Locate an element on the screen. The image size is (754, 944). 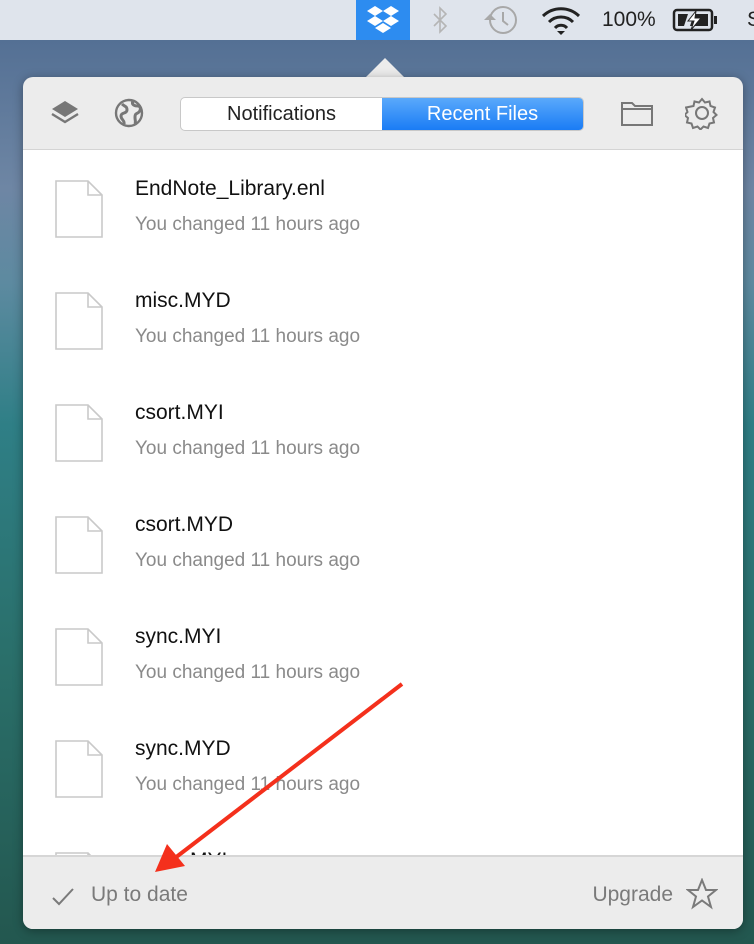
bluetooth-icon is located at coordinates (440, 20).